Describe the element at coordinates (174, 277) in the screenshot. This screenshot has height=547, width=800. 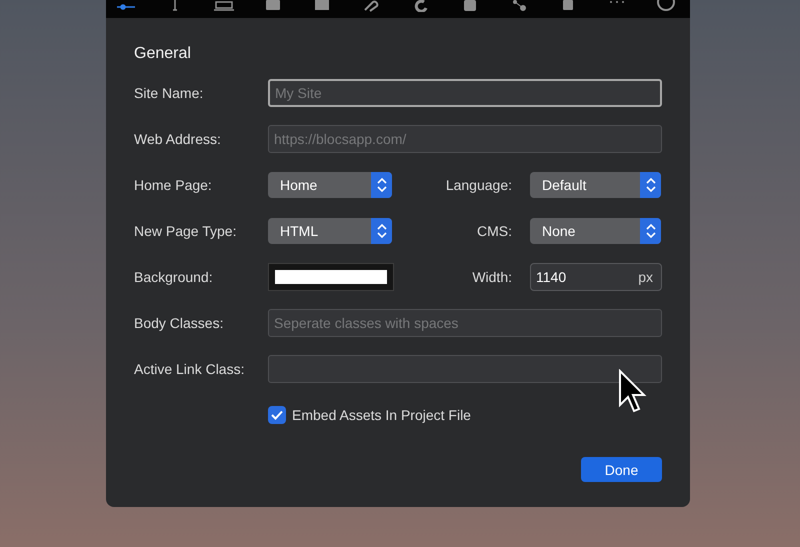
I see `field-label: Background:` at that location.